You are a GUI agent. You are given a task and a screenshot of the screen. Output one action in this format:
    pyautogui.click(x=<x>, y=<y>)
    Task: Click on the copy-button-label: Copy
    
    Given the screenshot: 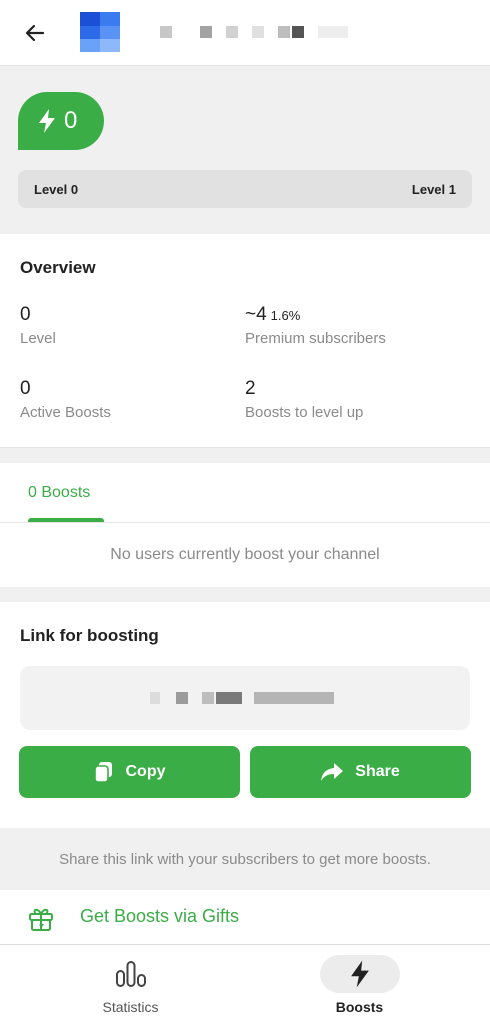 What is the action you would take?
    pyautogui.click(x=145, y=771)
    